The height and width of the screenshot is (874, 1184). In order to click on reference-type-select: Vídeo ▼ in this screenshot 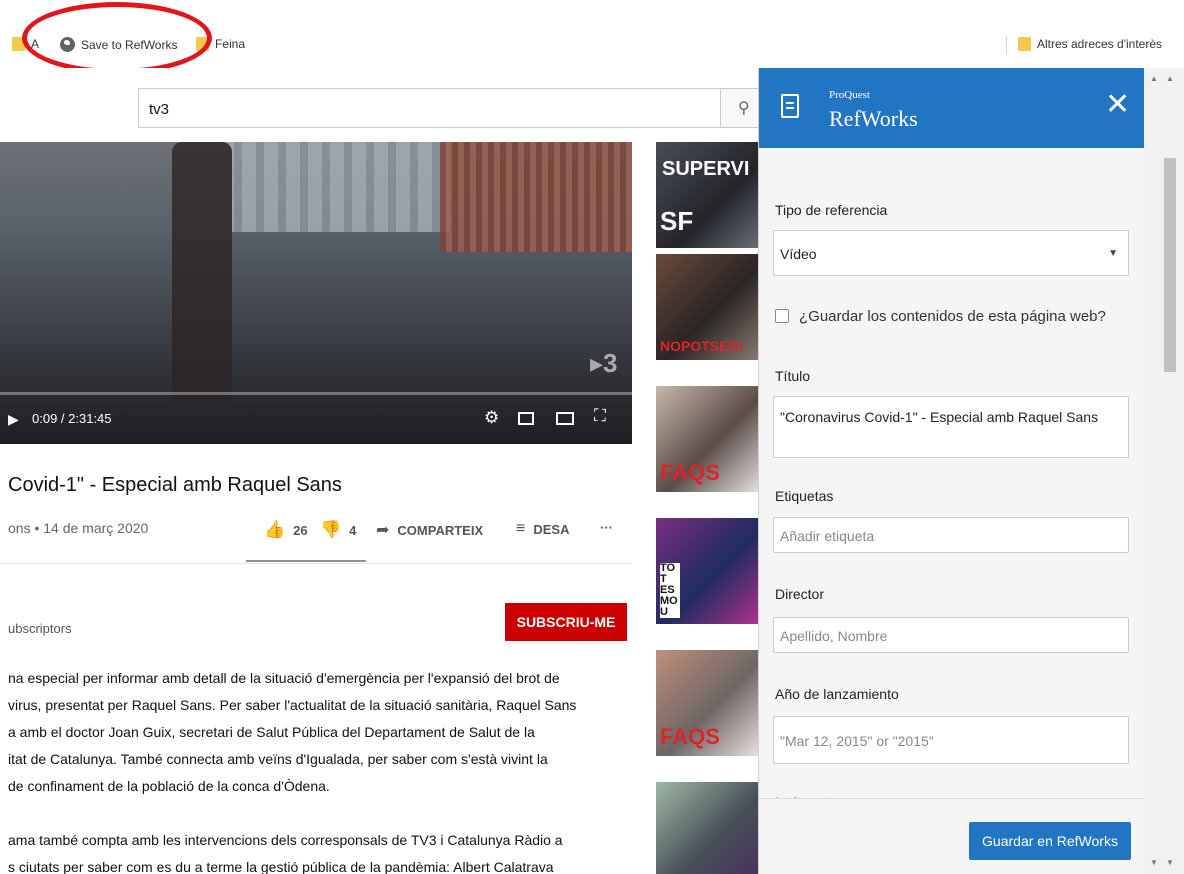, I will do `click(951, 253)`.